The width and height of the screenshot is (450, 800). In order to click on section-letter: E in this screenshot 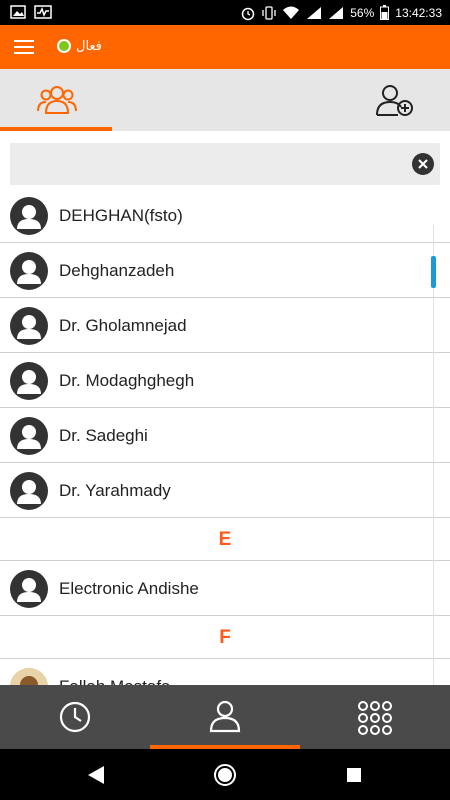, I will do `click(225, 539)`.